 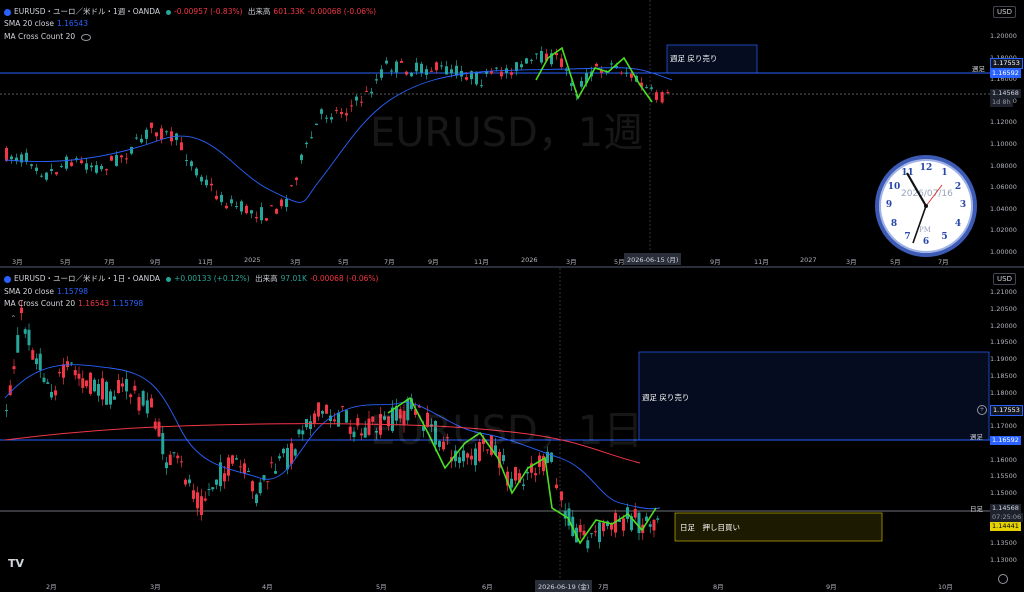 What do you see at coordinates (128, 303) in the screenshot?
I see `daily-macc-value-2: 1.15798` at bounding box center [128, 303].